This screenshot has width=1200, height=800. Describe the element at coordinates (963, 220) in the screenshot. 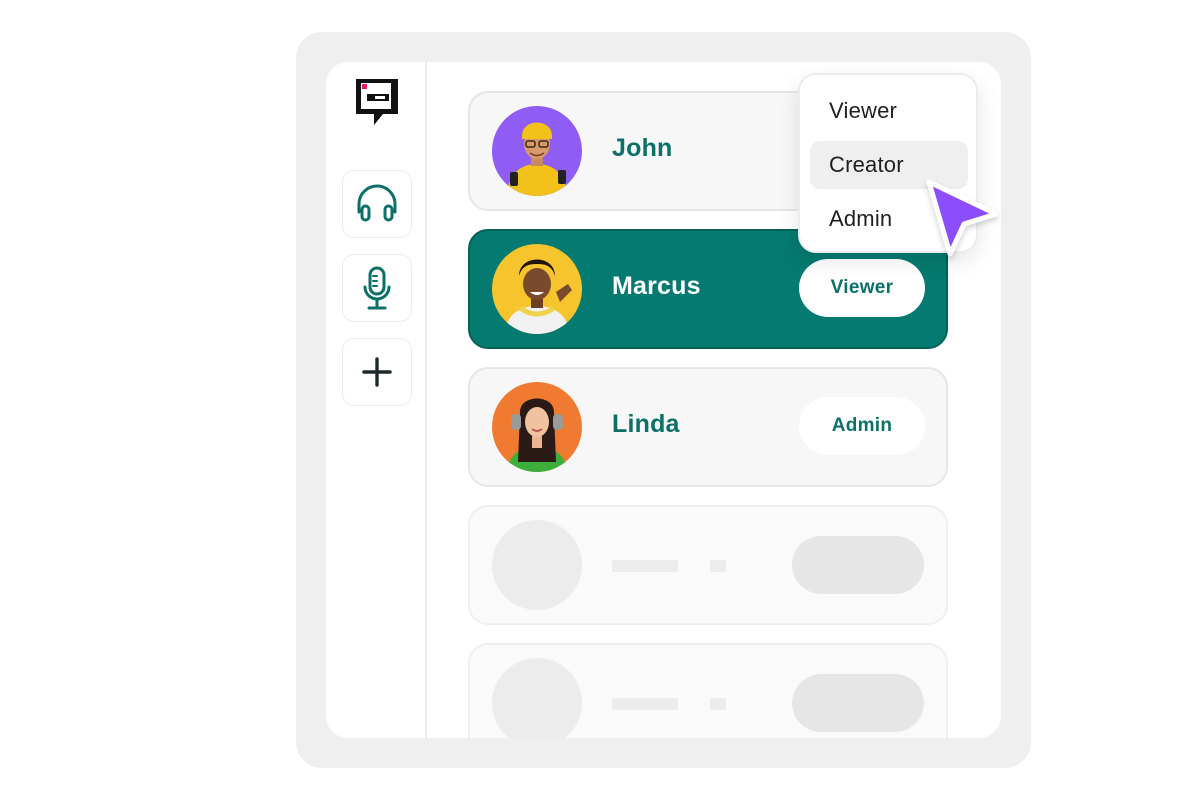

I see `pointer-cursor-icon` at that location.